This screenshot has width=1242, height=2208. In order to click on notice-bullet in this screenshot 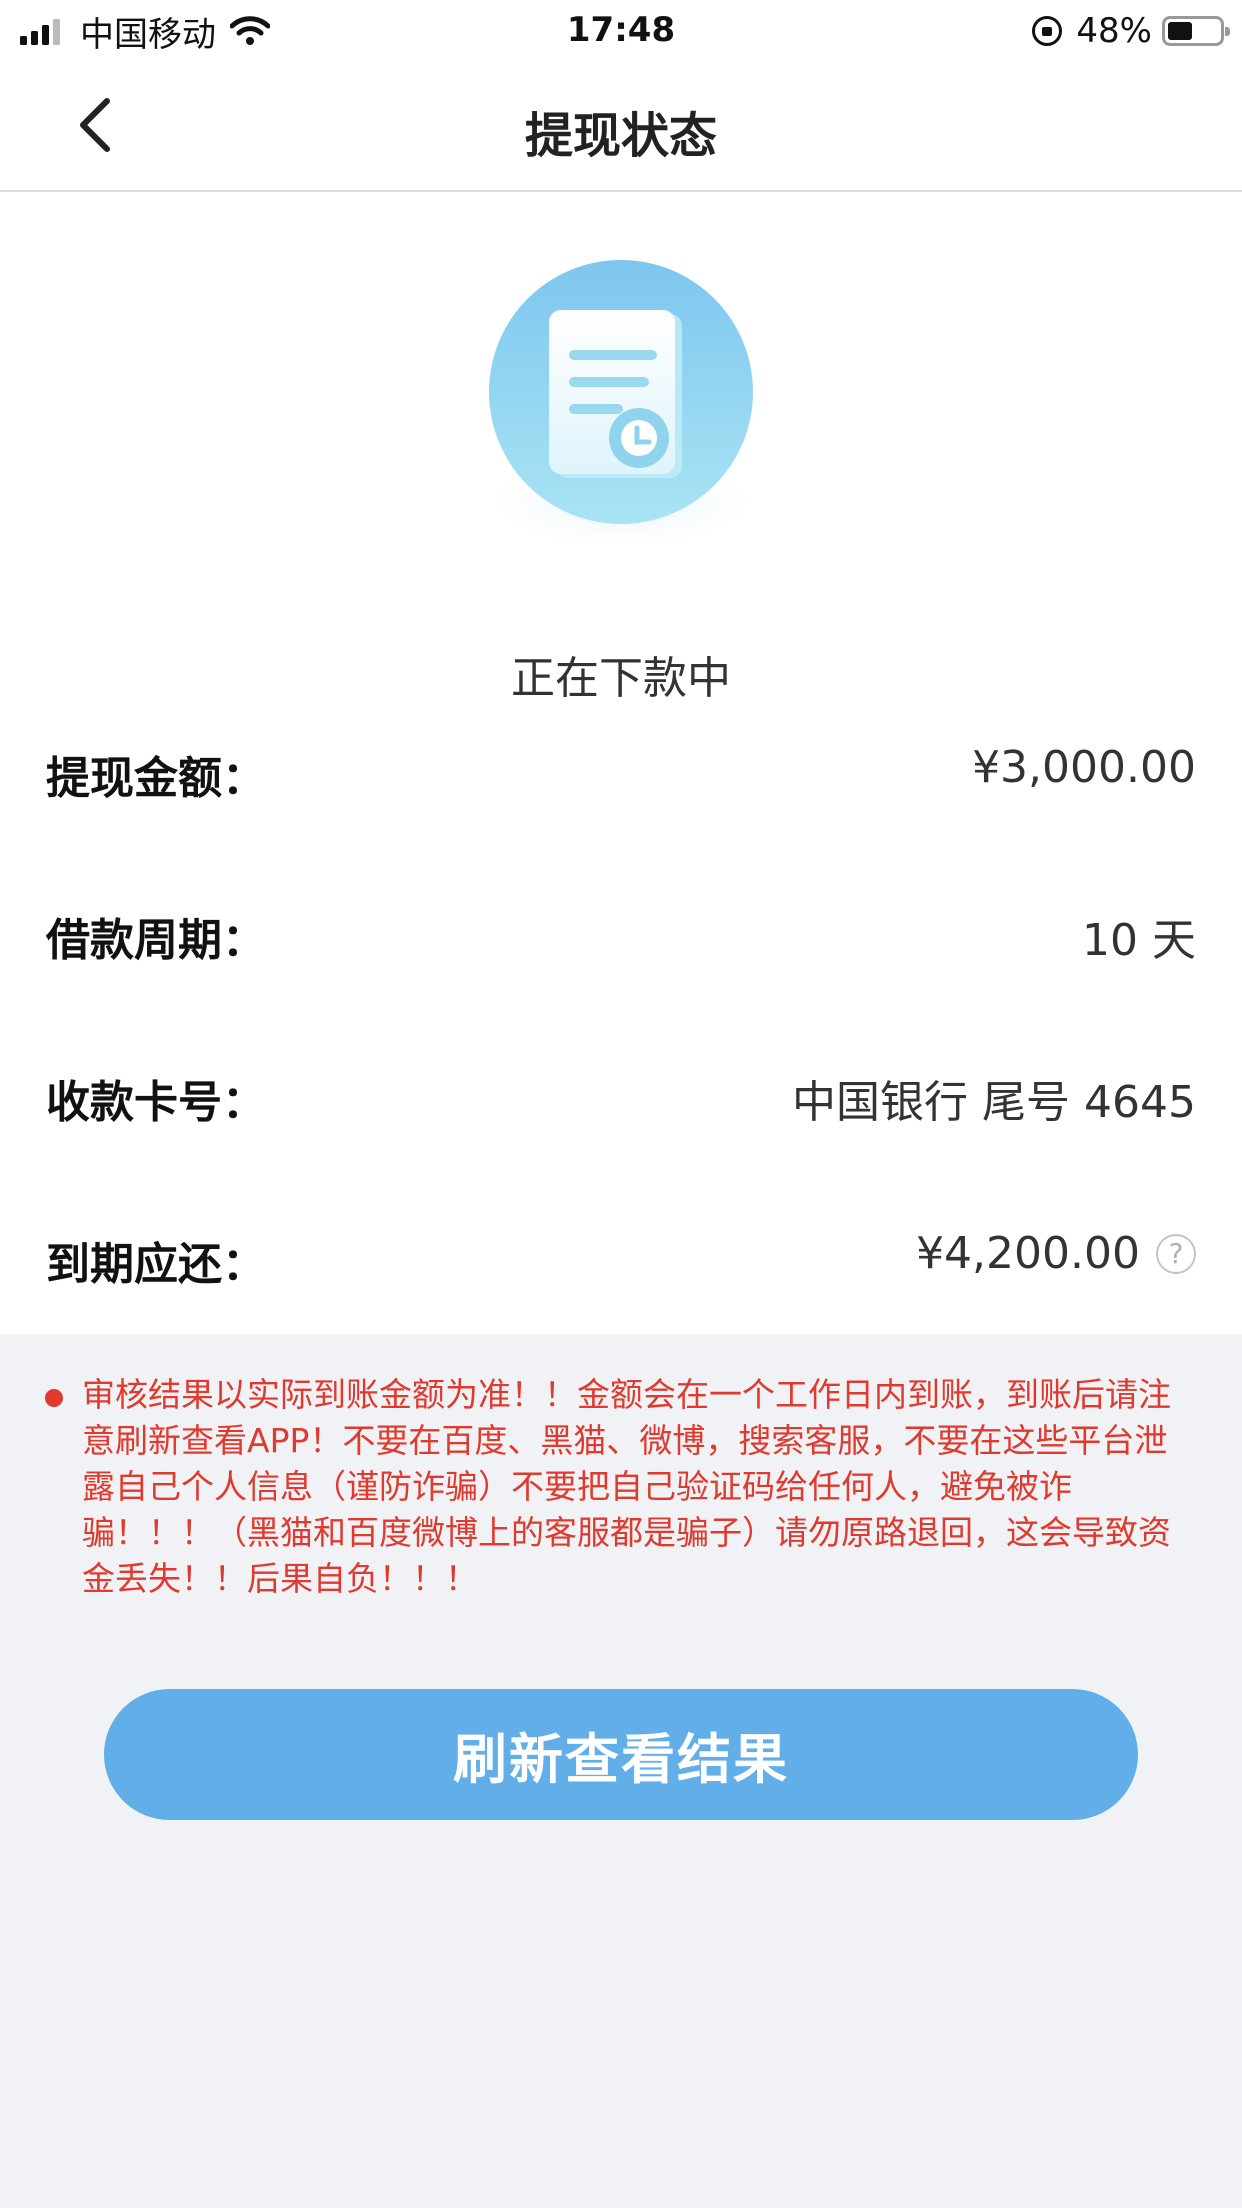, I will do `click(54, 1398)`.